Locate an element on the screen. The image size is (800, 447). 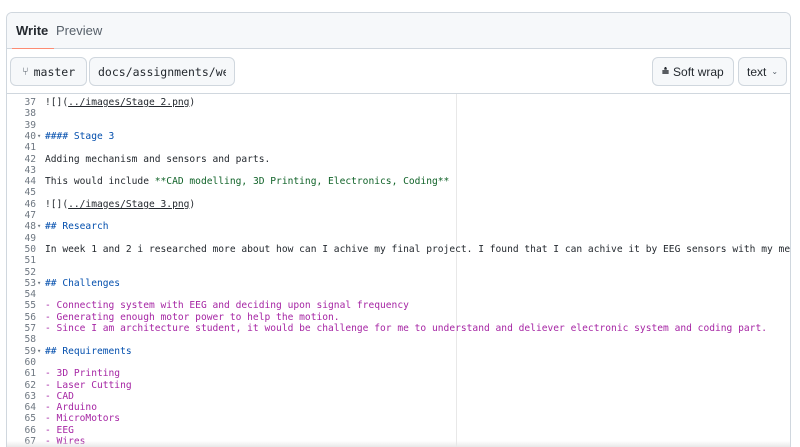
print-margin-guide is located at coordinates (456, 270).